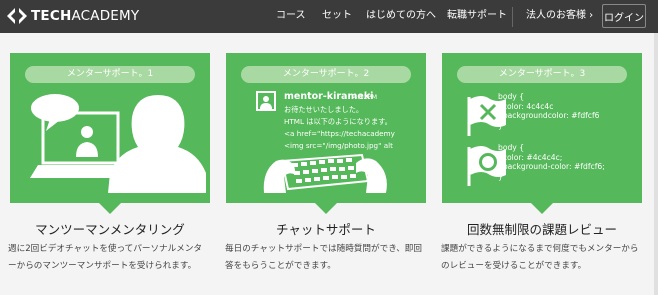 The width and height of the screenshot is (658, 295). What do you see at coordinates (330, 258) in the screenshot?
I see `card-desc-chat: 毎日のチャットサポートでは随時質問ができ、即回 答をもらうことができます。` at bounding box center [330, 258].